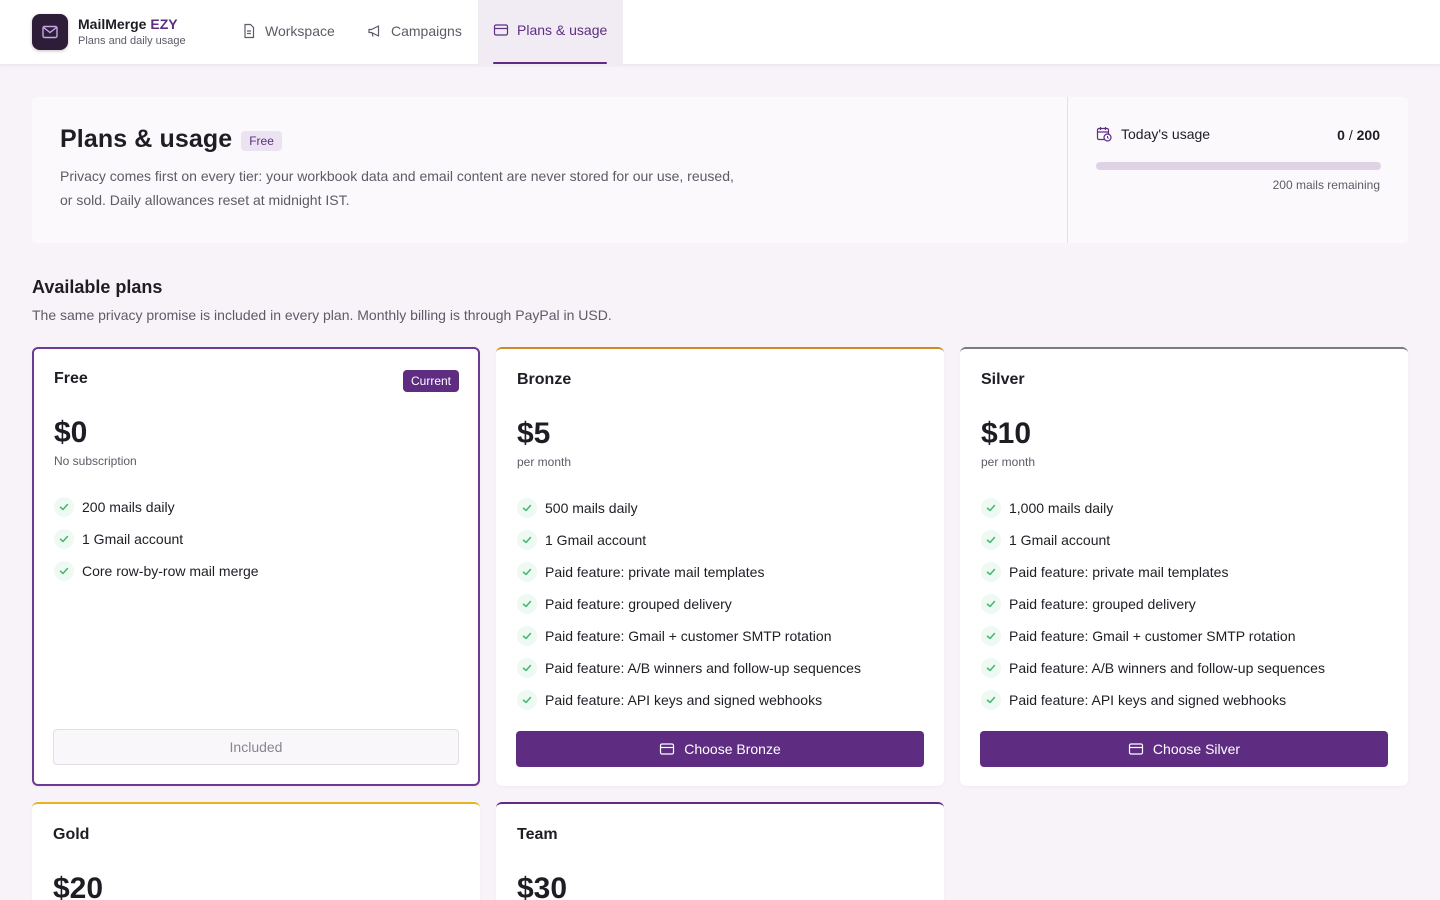 Image resolution: width=1440 pixels, height=900 pixels. I want to click on feature-label: 1,000 mails daily, so click(1061, 508).